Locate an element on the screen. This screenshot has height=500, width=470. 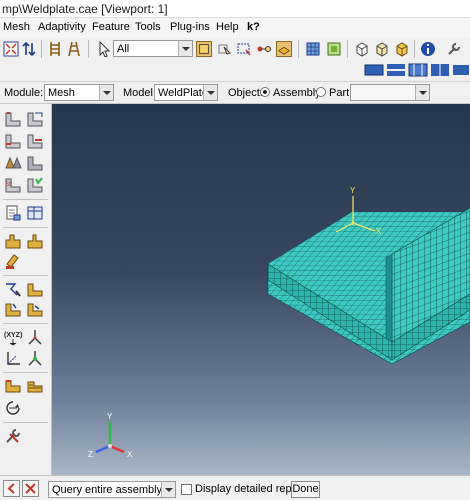
seed-edge-icon is located at coordinates (35, 119).